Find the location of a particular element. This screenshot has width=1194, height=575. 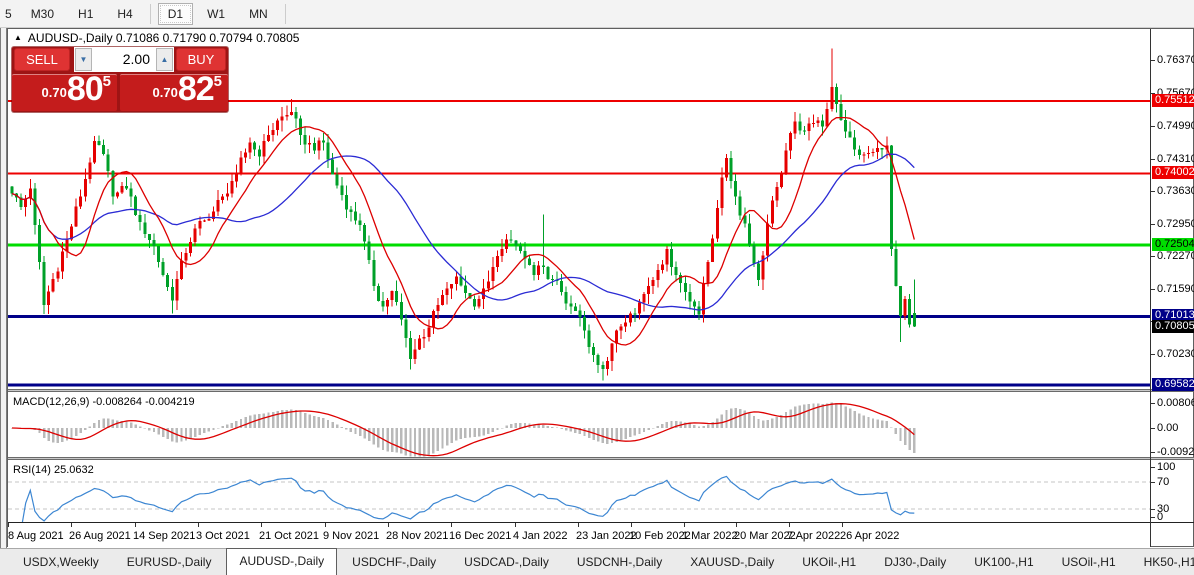

tab-dj30-daily: DJ30-,Daily is located at coordinates (915, 562).